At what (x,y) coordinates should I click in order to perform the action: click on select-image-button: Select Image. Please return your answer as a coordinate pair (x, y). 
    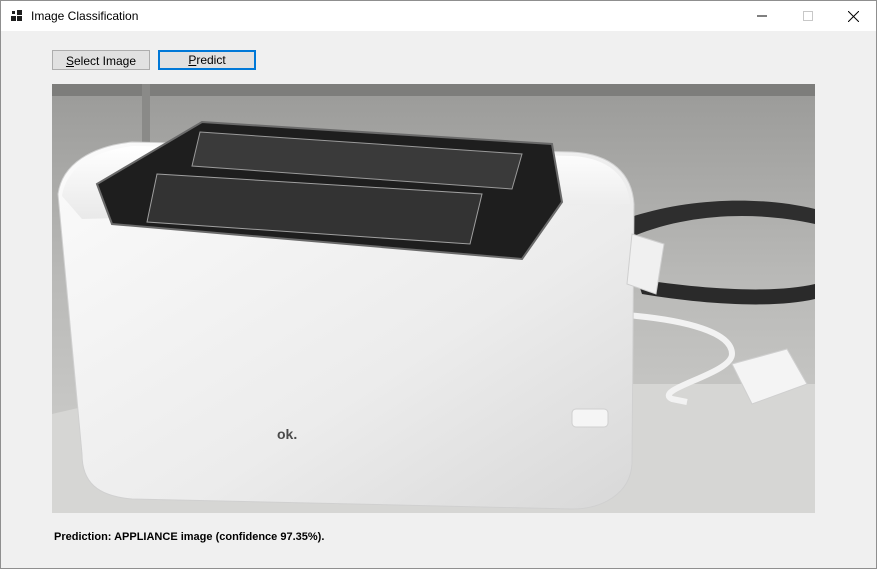
    Looking at the image, I should click on (101, 60).